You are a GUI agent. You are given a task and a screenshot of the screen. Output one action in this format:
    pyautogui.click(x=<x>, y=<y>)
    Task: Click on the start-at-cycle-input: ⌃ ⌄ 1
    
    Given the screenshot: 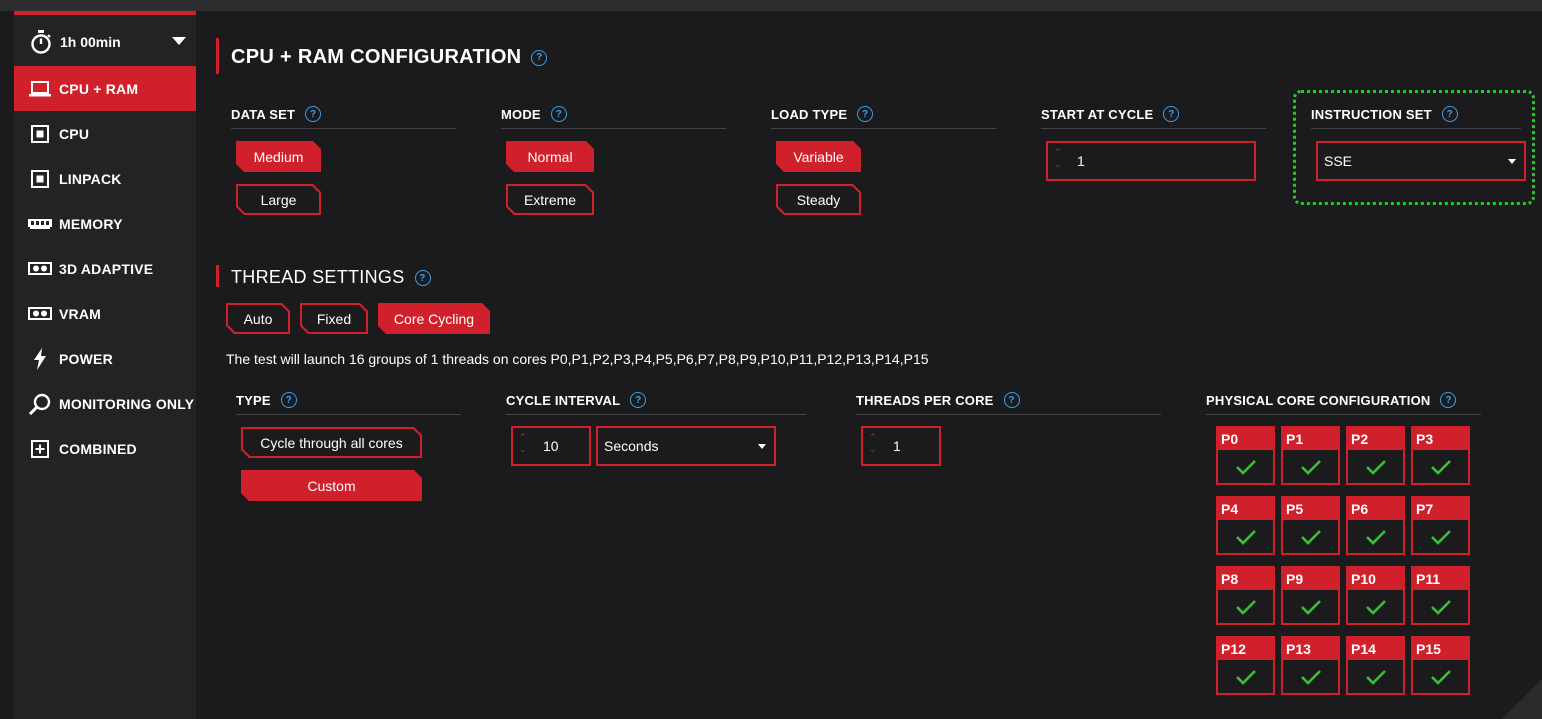 What is the action you would take?
    pyautogui.click(x=1151, y=161)
    